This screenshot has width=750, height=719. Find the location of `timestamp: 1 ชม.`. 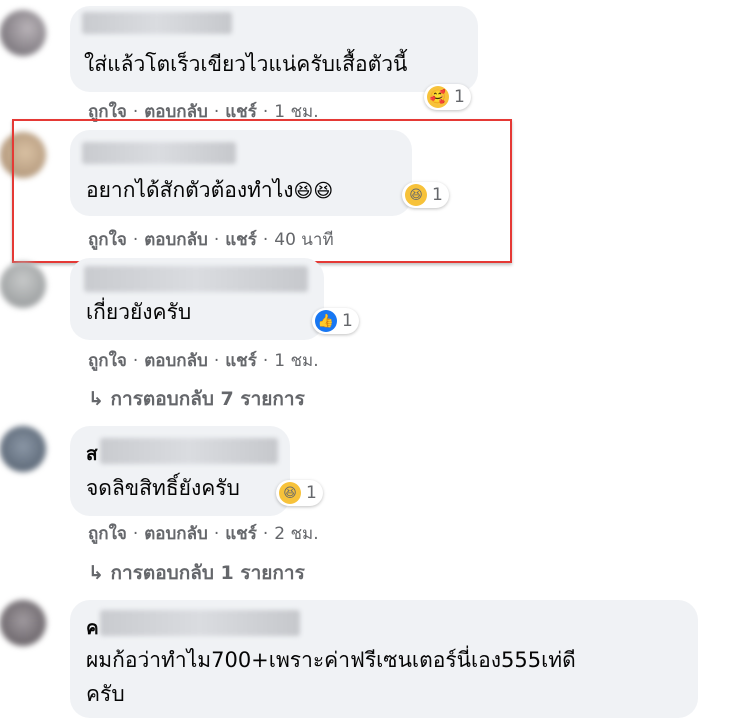

timestamp: 1 ชม. is located at coordinates (296, 361).